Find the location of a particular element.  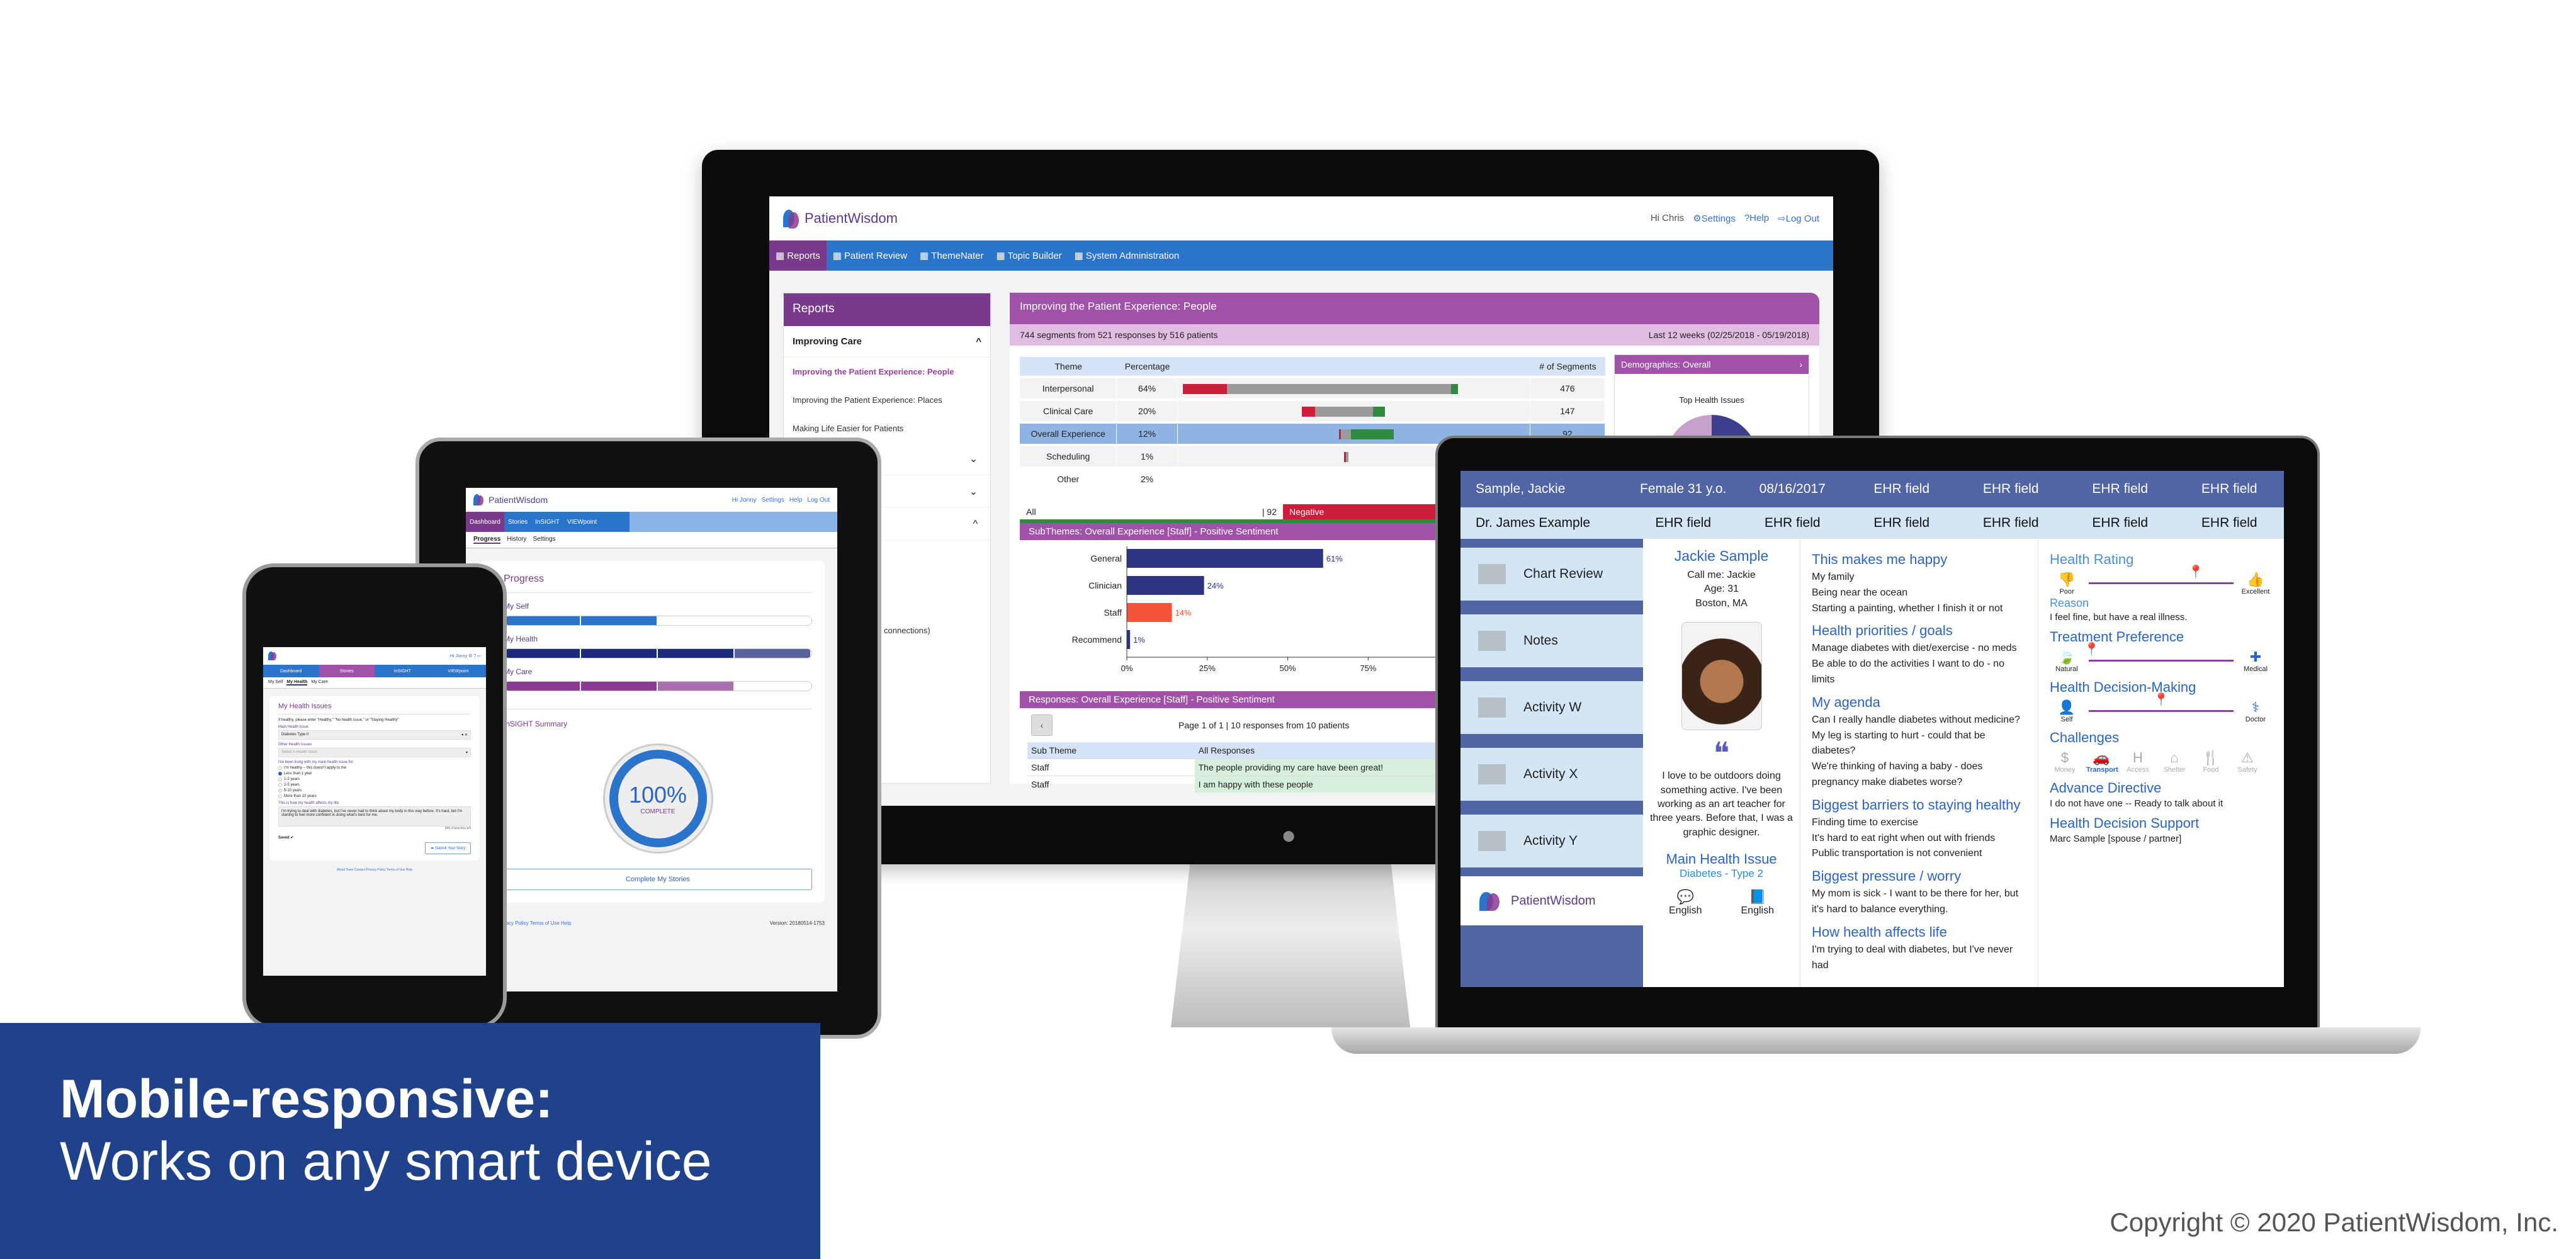

header-link-settings: ⚙Settings is located at coordinates (1714, 218).